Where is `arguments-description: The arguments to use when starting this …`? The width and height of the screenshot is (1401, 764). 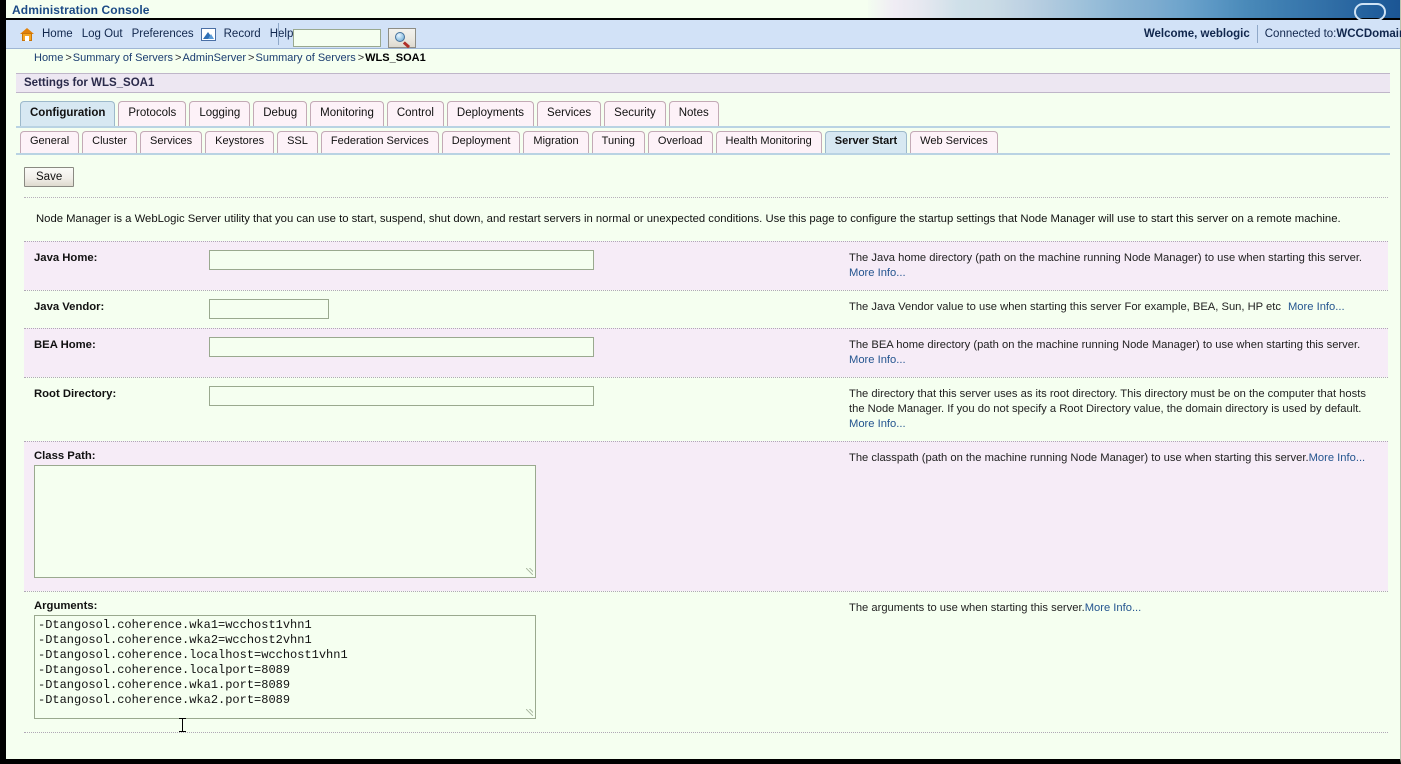 arguments-description: The arguments to use when starting this … is located at coordinates (1113, 608).